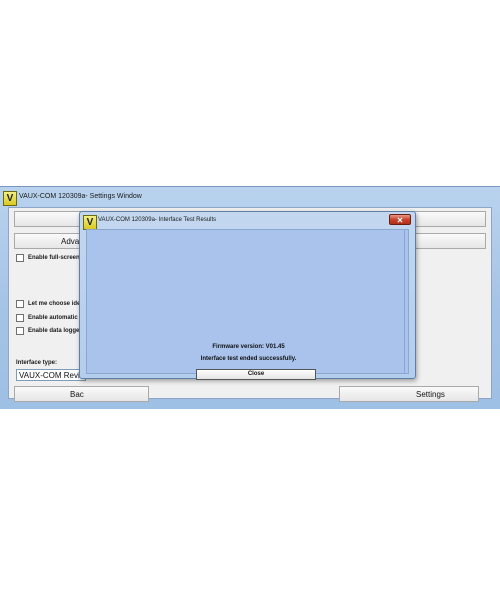 This screenshot has height=600, width=500. I want to click on interface-type-label: Interface type:, so click(37, 363).